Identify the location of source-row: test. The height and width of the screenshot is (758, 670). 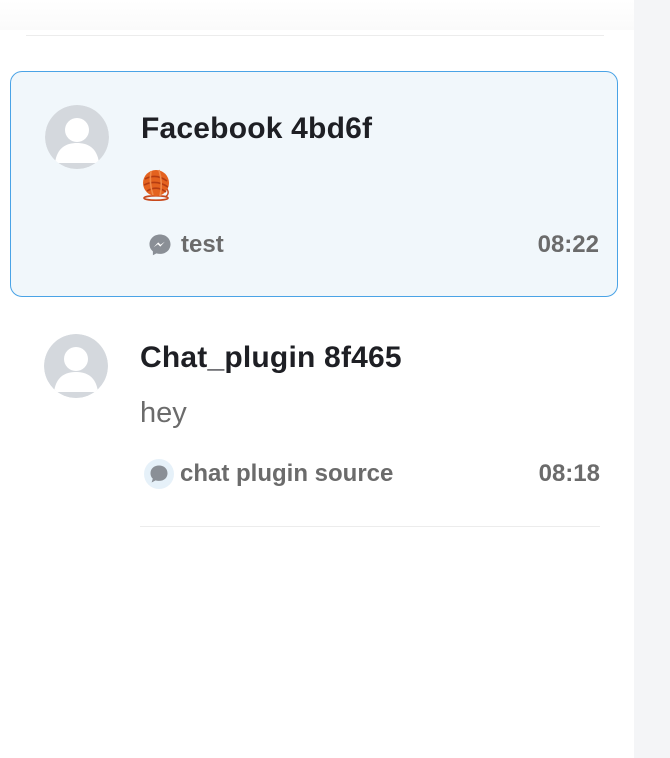
(184, 245).